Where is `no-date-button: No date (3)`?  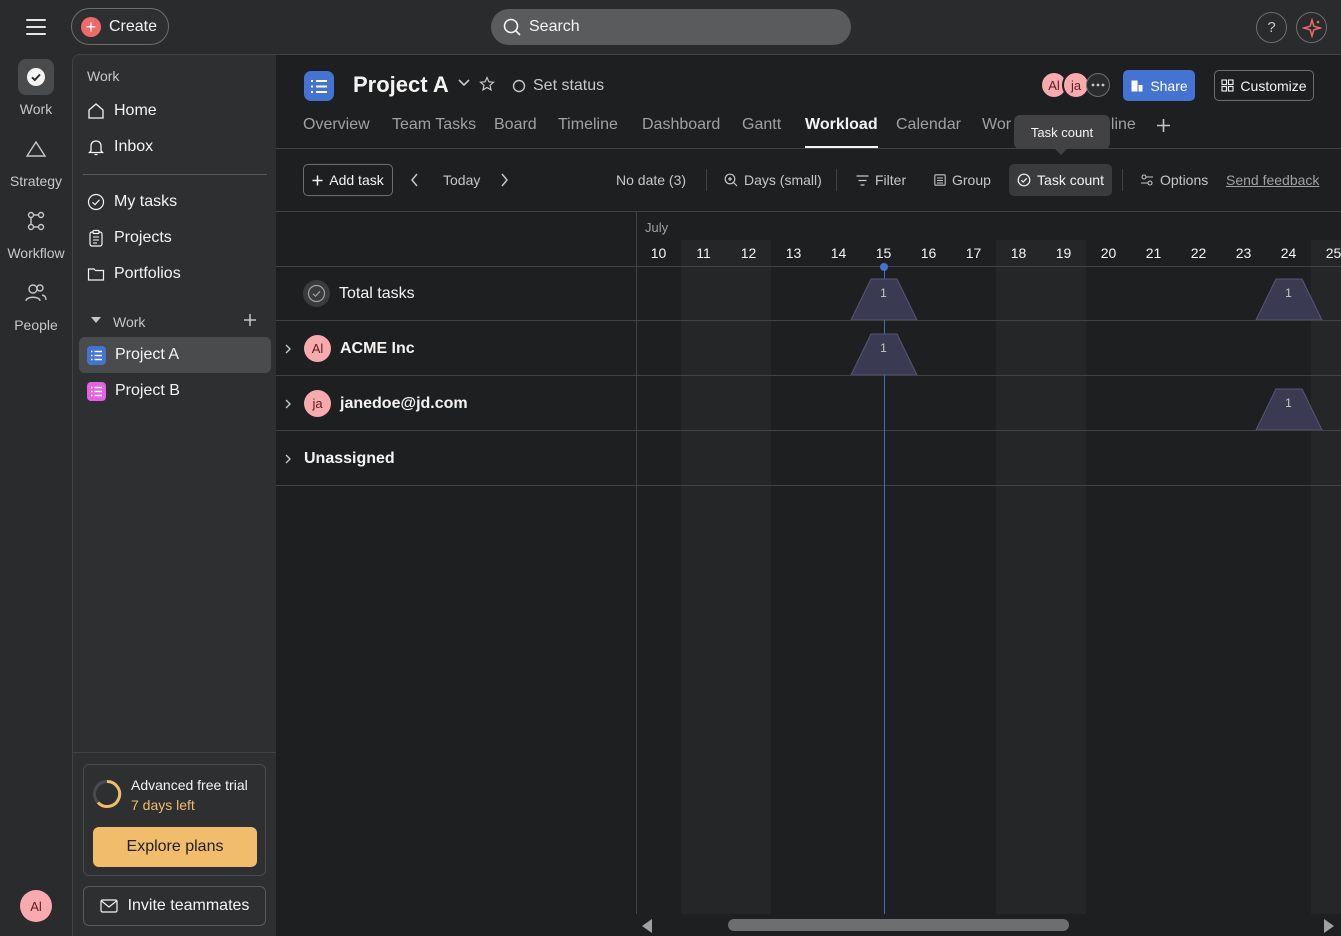
no-date-button: No date (3) is located at coordinates (651, 180).